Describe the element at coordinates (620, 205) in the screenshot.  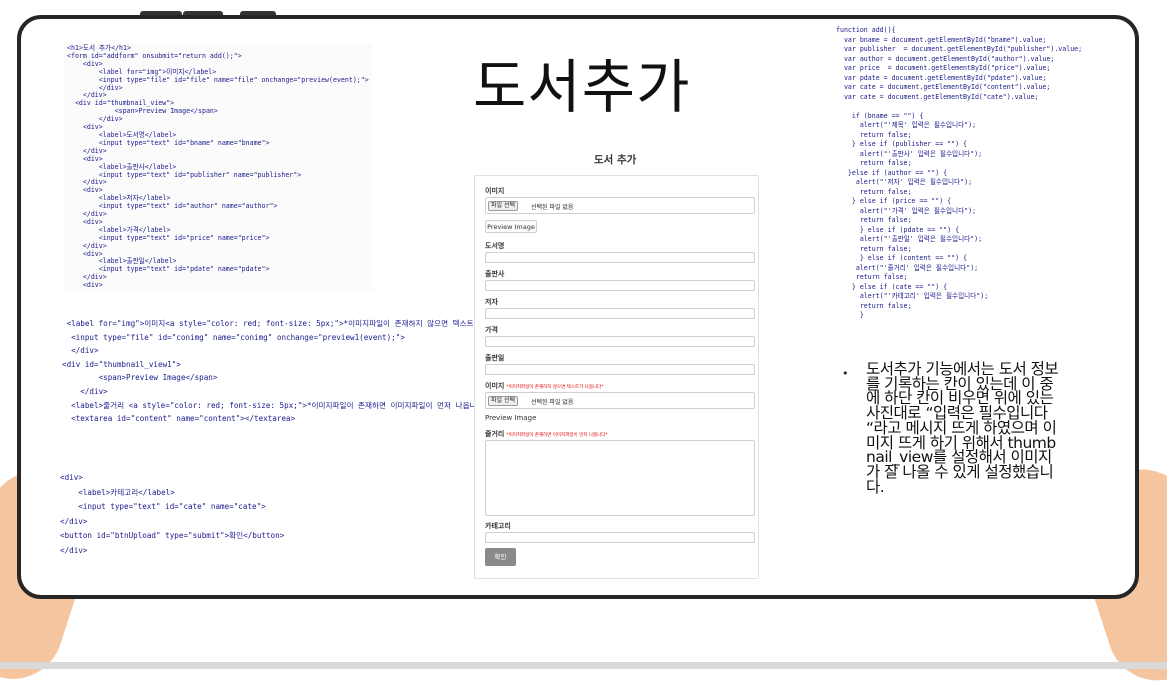
I see `file-input: 파일 선택 선택된 파일 없음` at that location.